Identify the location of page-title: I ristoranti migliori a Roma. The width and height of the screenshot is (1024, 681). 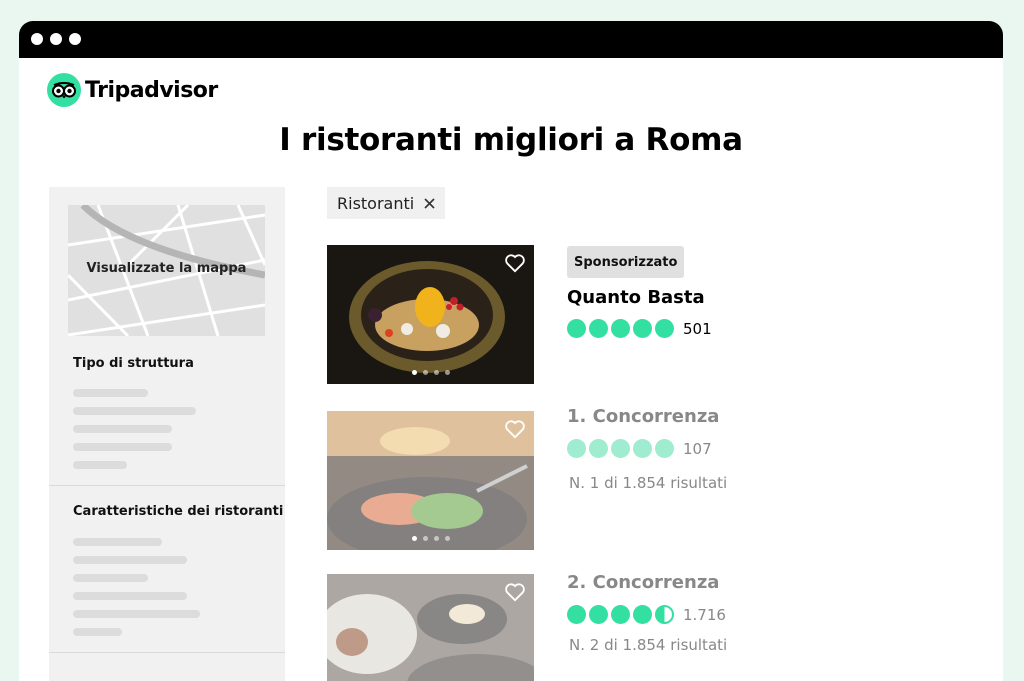
(511, 140).